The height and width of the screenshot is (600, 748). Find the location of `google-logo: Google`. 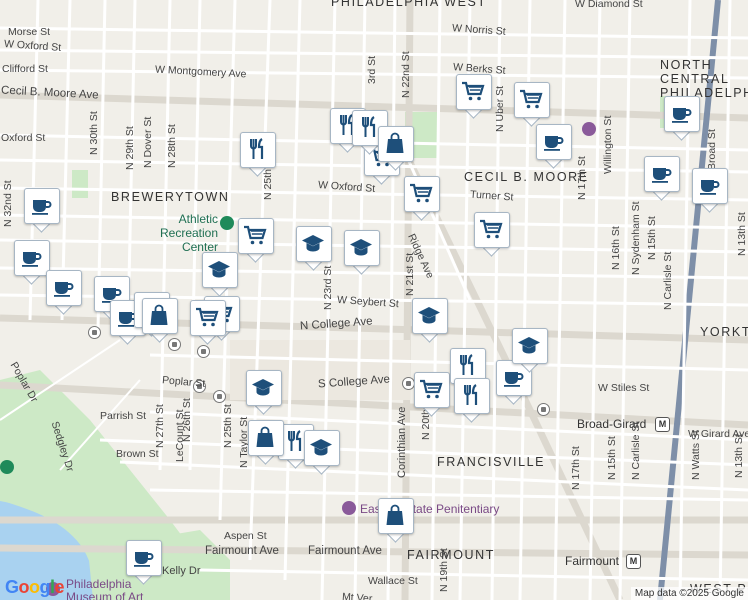

google-logo: Google is located at coordinates (35, 587).